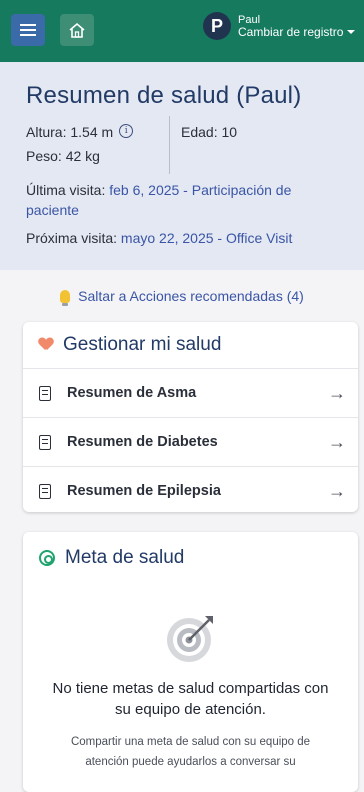 The width and height of the screenshot is (364, 792). I want to click on switch-record-control: P Paul Cambiar de registro, so click(279, 26).